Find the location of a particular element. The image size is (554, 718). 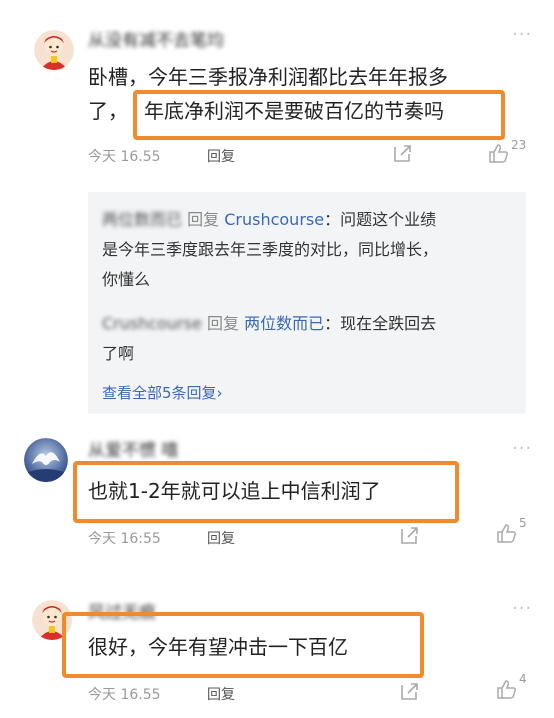

reply-mention: Crushcourse is located at coordinates (274, 219).